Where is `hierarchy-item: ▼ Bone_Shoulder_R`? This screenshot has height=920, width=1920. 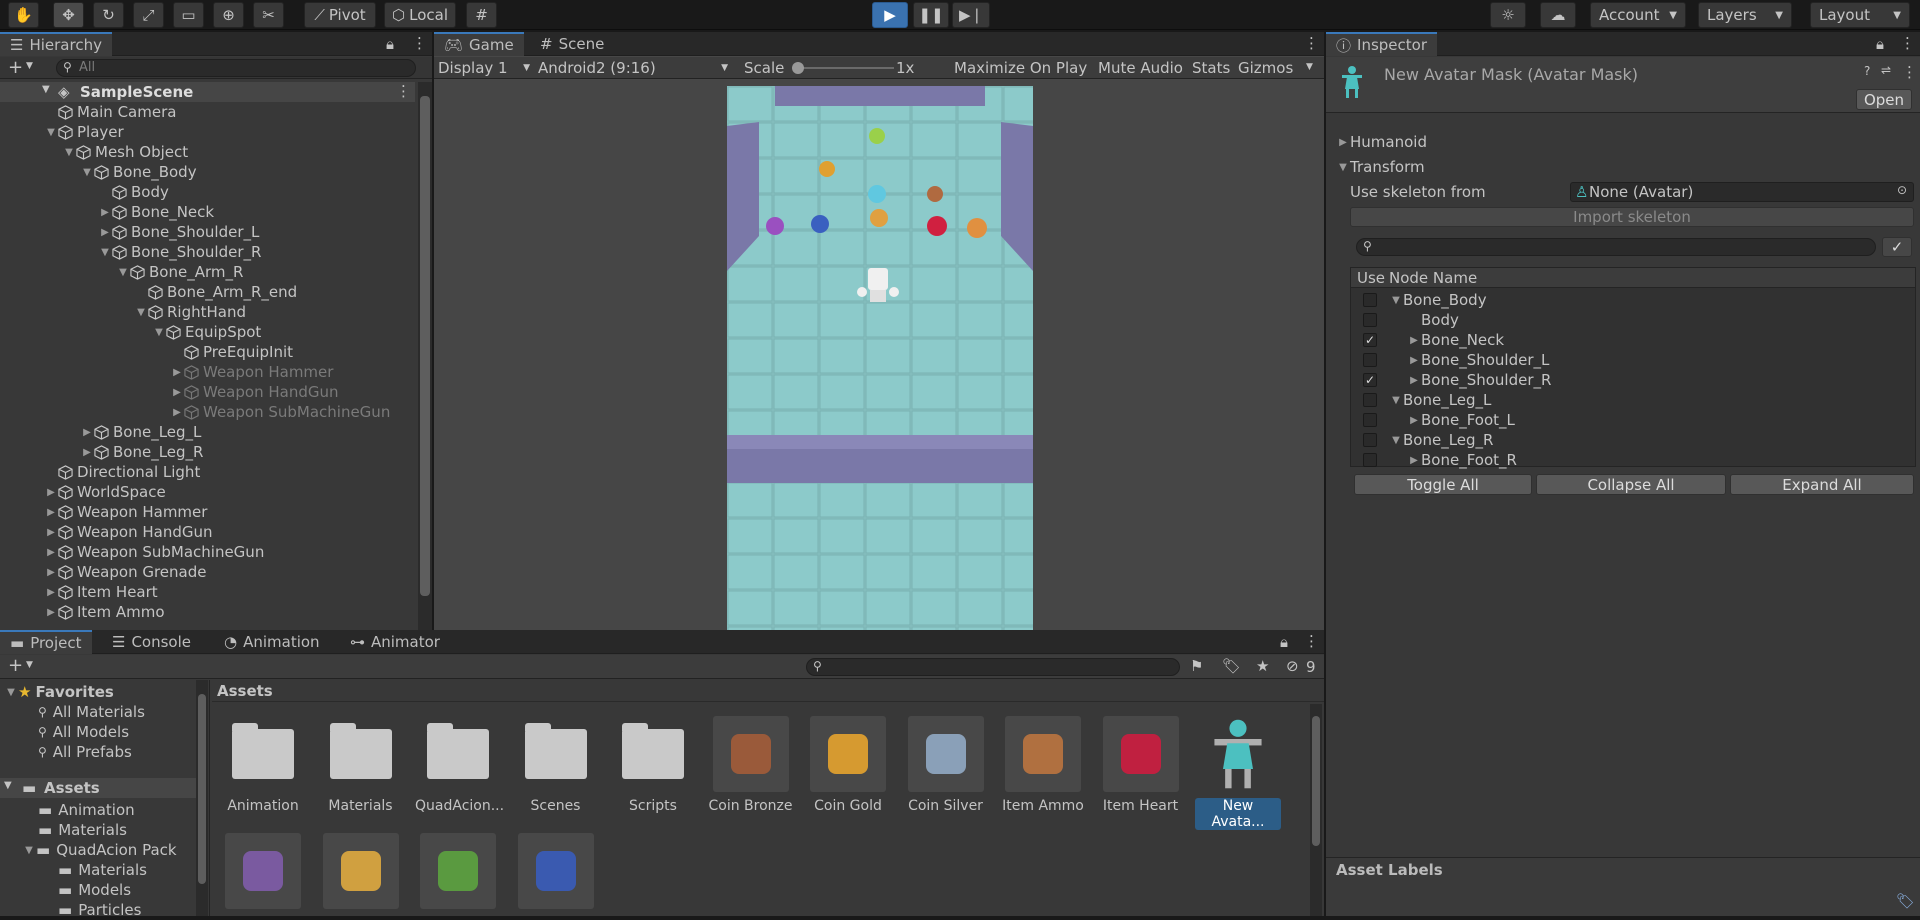
hierarchy-item: ▼ Bone_Shoulder_R is located at coordinates (179, 252).